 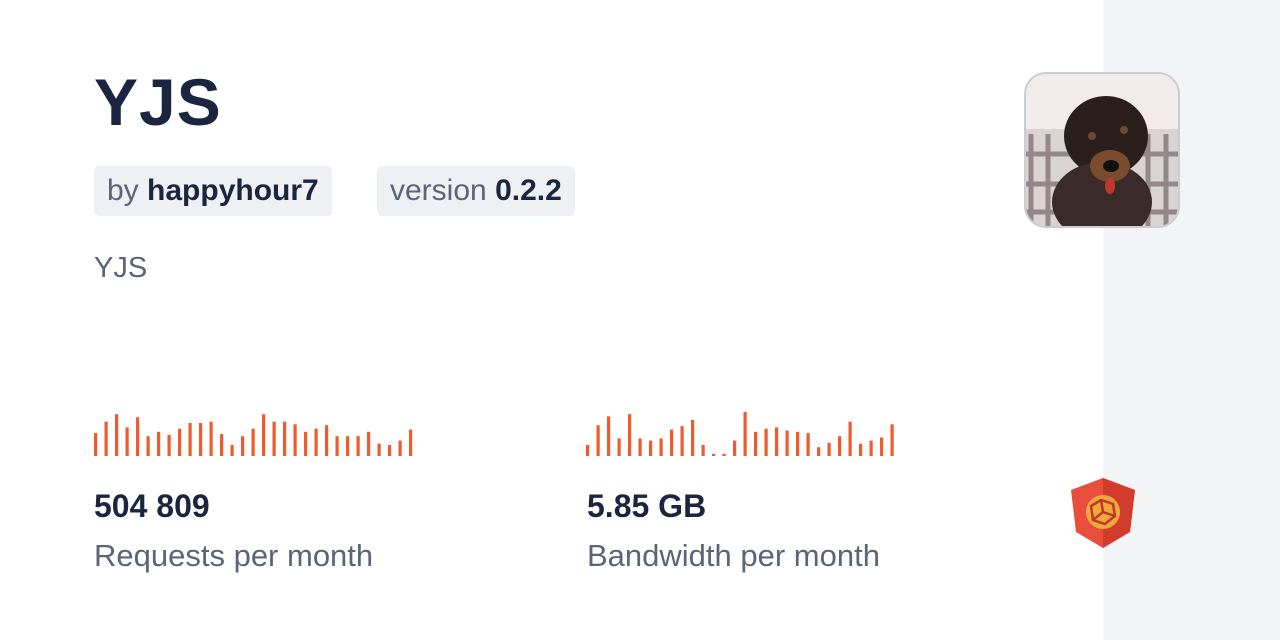 What do you see at coordinates (152, 506) in the screenshot?
I see `requests-value: 504 809` at bounding box center [152, 506].